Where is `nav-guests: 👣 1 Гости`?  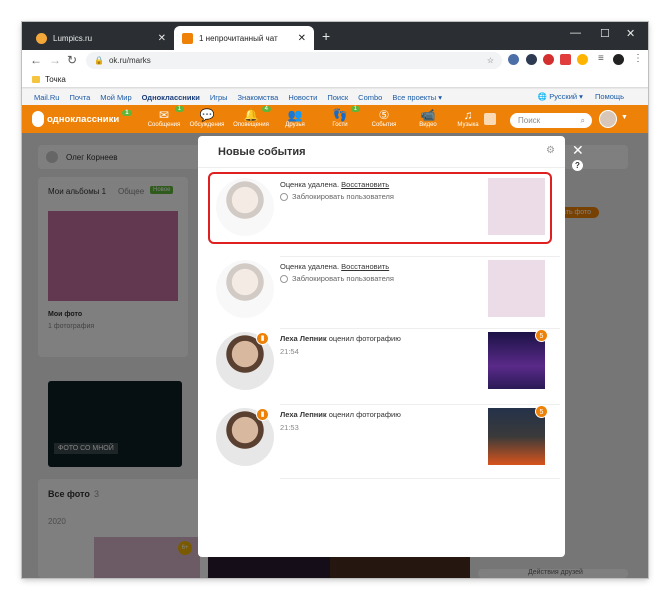
nav-guests: 👣 1 Гости is located at coordinates (340, 117).